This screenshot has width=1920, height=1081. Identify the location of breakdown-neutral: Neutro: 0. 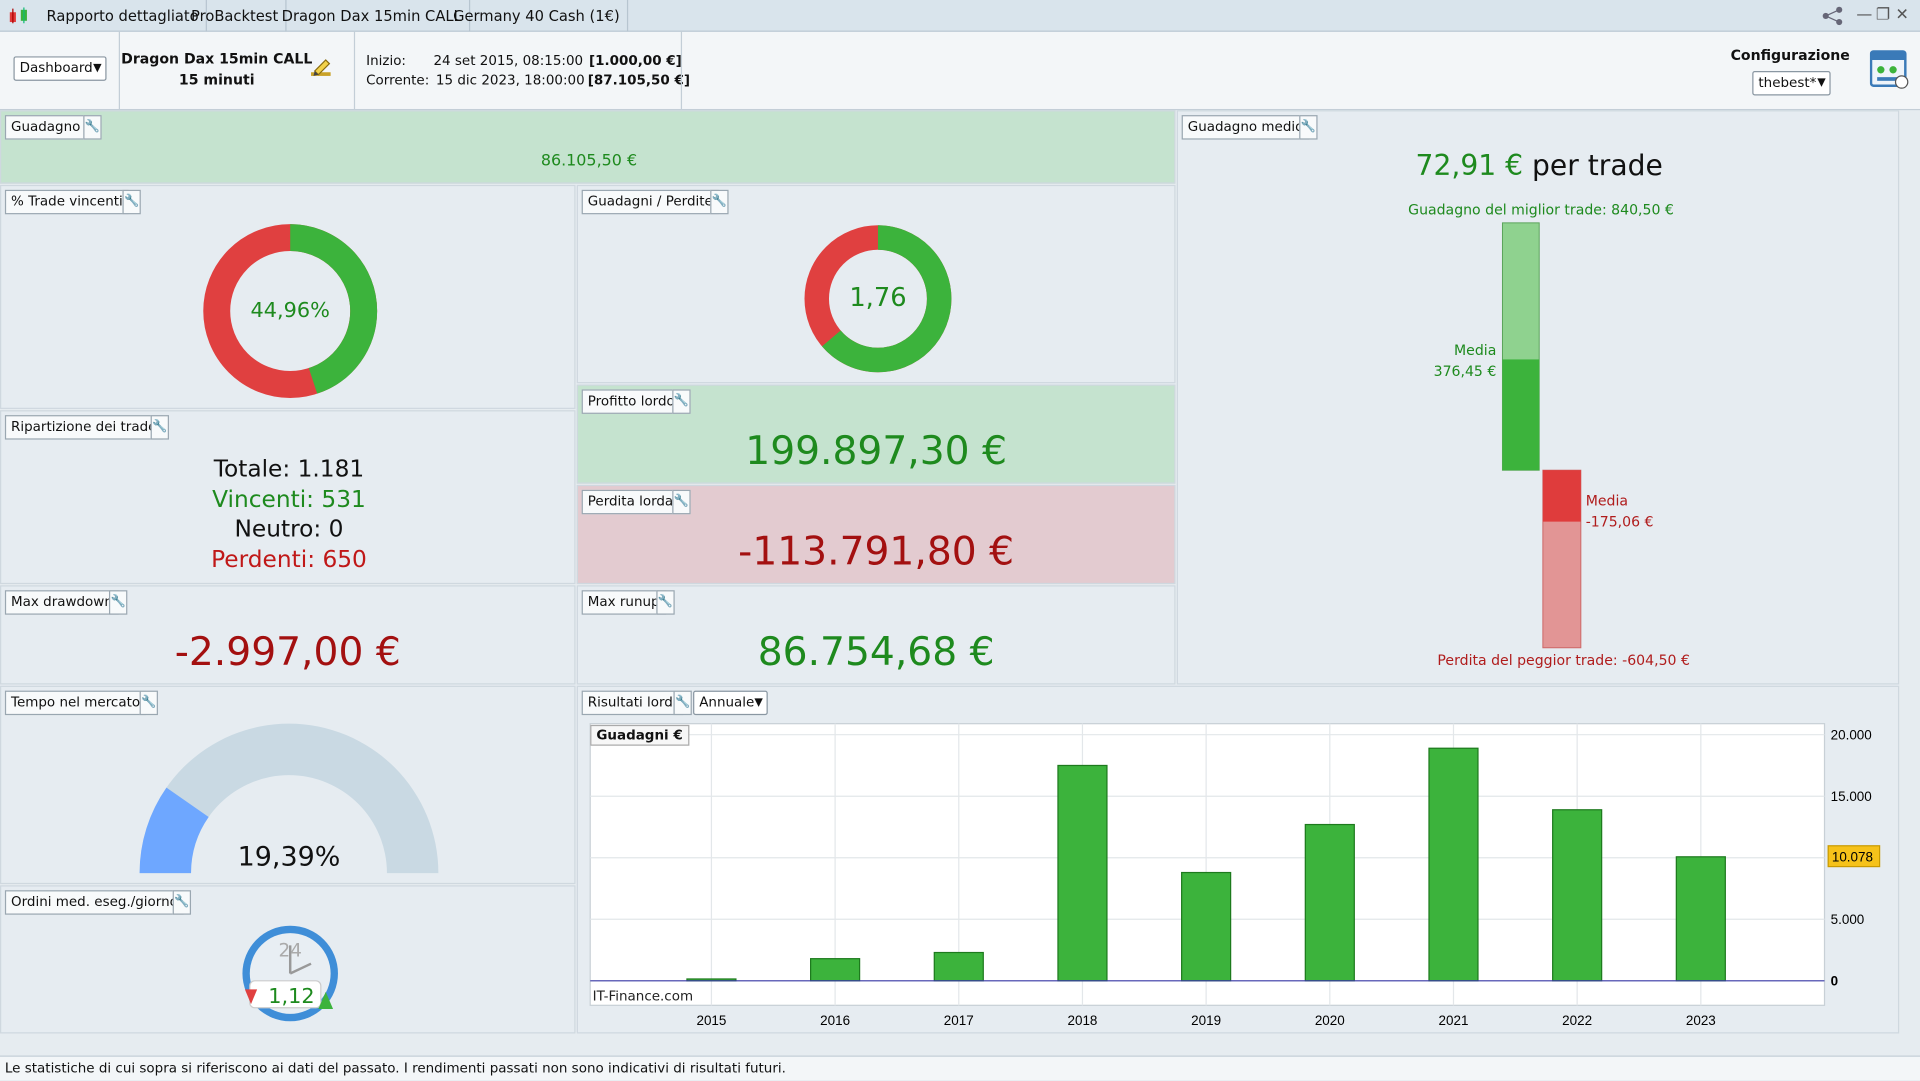
(289, 529).